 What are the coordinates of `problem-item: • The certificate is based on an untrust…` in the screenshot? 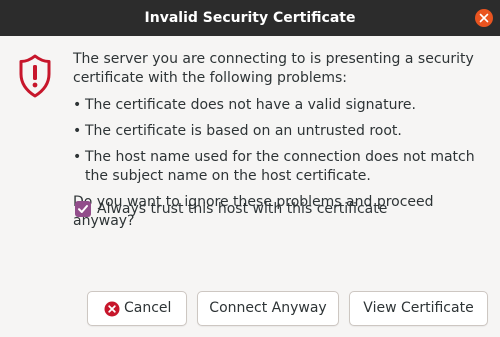 It's located at (280, 131).